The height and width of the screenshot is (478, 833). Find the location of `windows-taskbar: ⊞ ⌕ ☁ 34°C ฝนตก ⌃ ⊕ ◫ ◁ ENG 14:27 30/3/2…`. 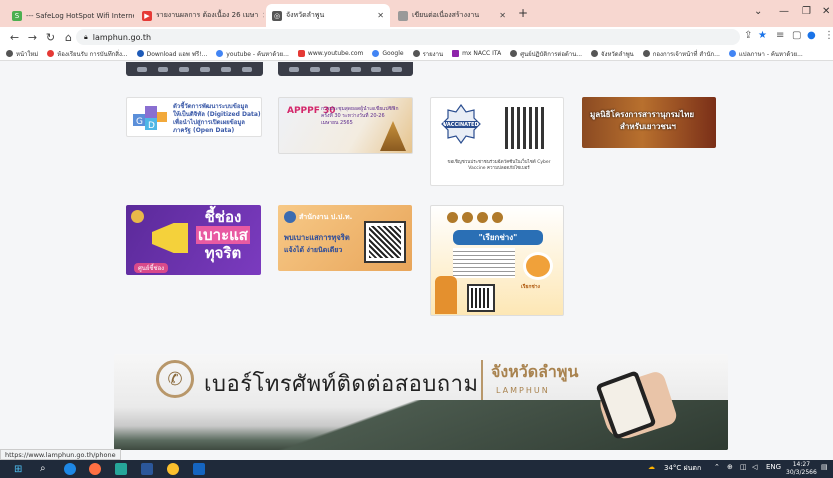

windows-taskbar: ⊞ ⌕ ☁ 34°C ฝนตก ⌃ ⊕ ◫ ◁ ENG 14:27 30/3/2… is located at coordinates (416, 469).